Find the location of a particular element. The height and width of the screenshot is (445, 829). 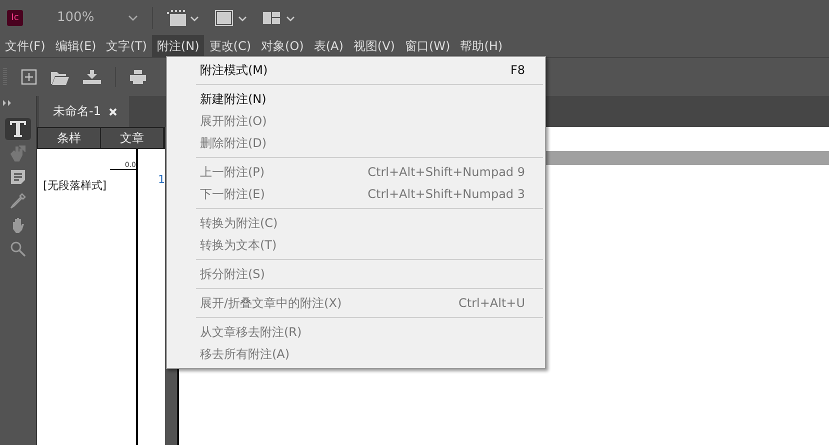

screen-mode-icon is located at coordinates (184, 18).